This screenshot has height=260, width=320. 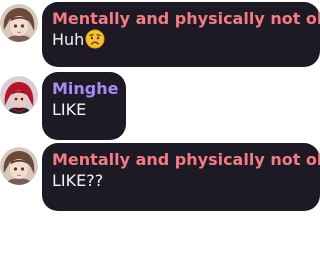 What do you see at coordinates (85, 89) in the screenshot?
I see `message-author: Minghe` at bounding box center [85, 89].